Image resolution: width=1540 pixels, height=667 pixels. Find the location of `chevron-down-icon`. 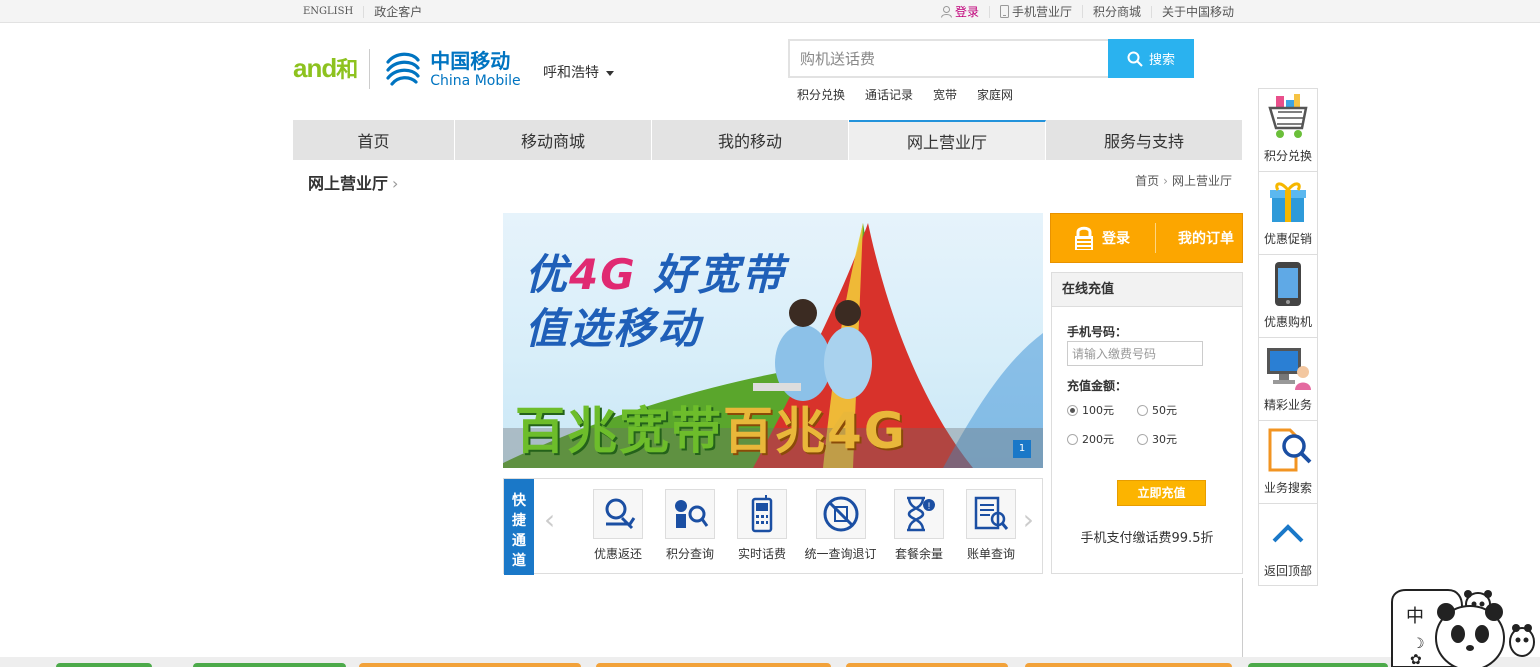

chevron-down-icon is located at coordinates (610, 73).